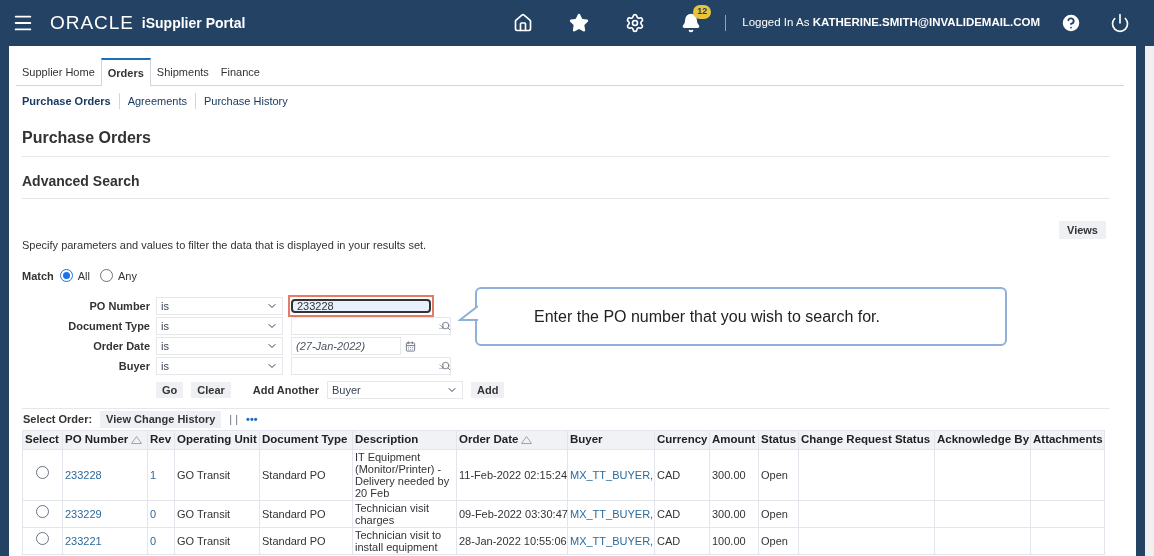  I want to click on column-header: Operating Unit, so click(217, 440).